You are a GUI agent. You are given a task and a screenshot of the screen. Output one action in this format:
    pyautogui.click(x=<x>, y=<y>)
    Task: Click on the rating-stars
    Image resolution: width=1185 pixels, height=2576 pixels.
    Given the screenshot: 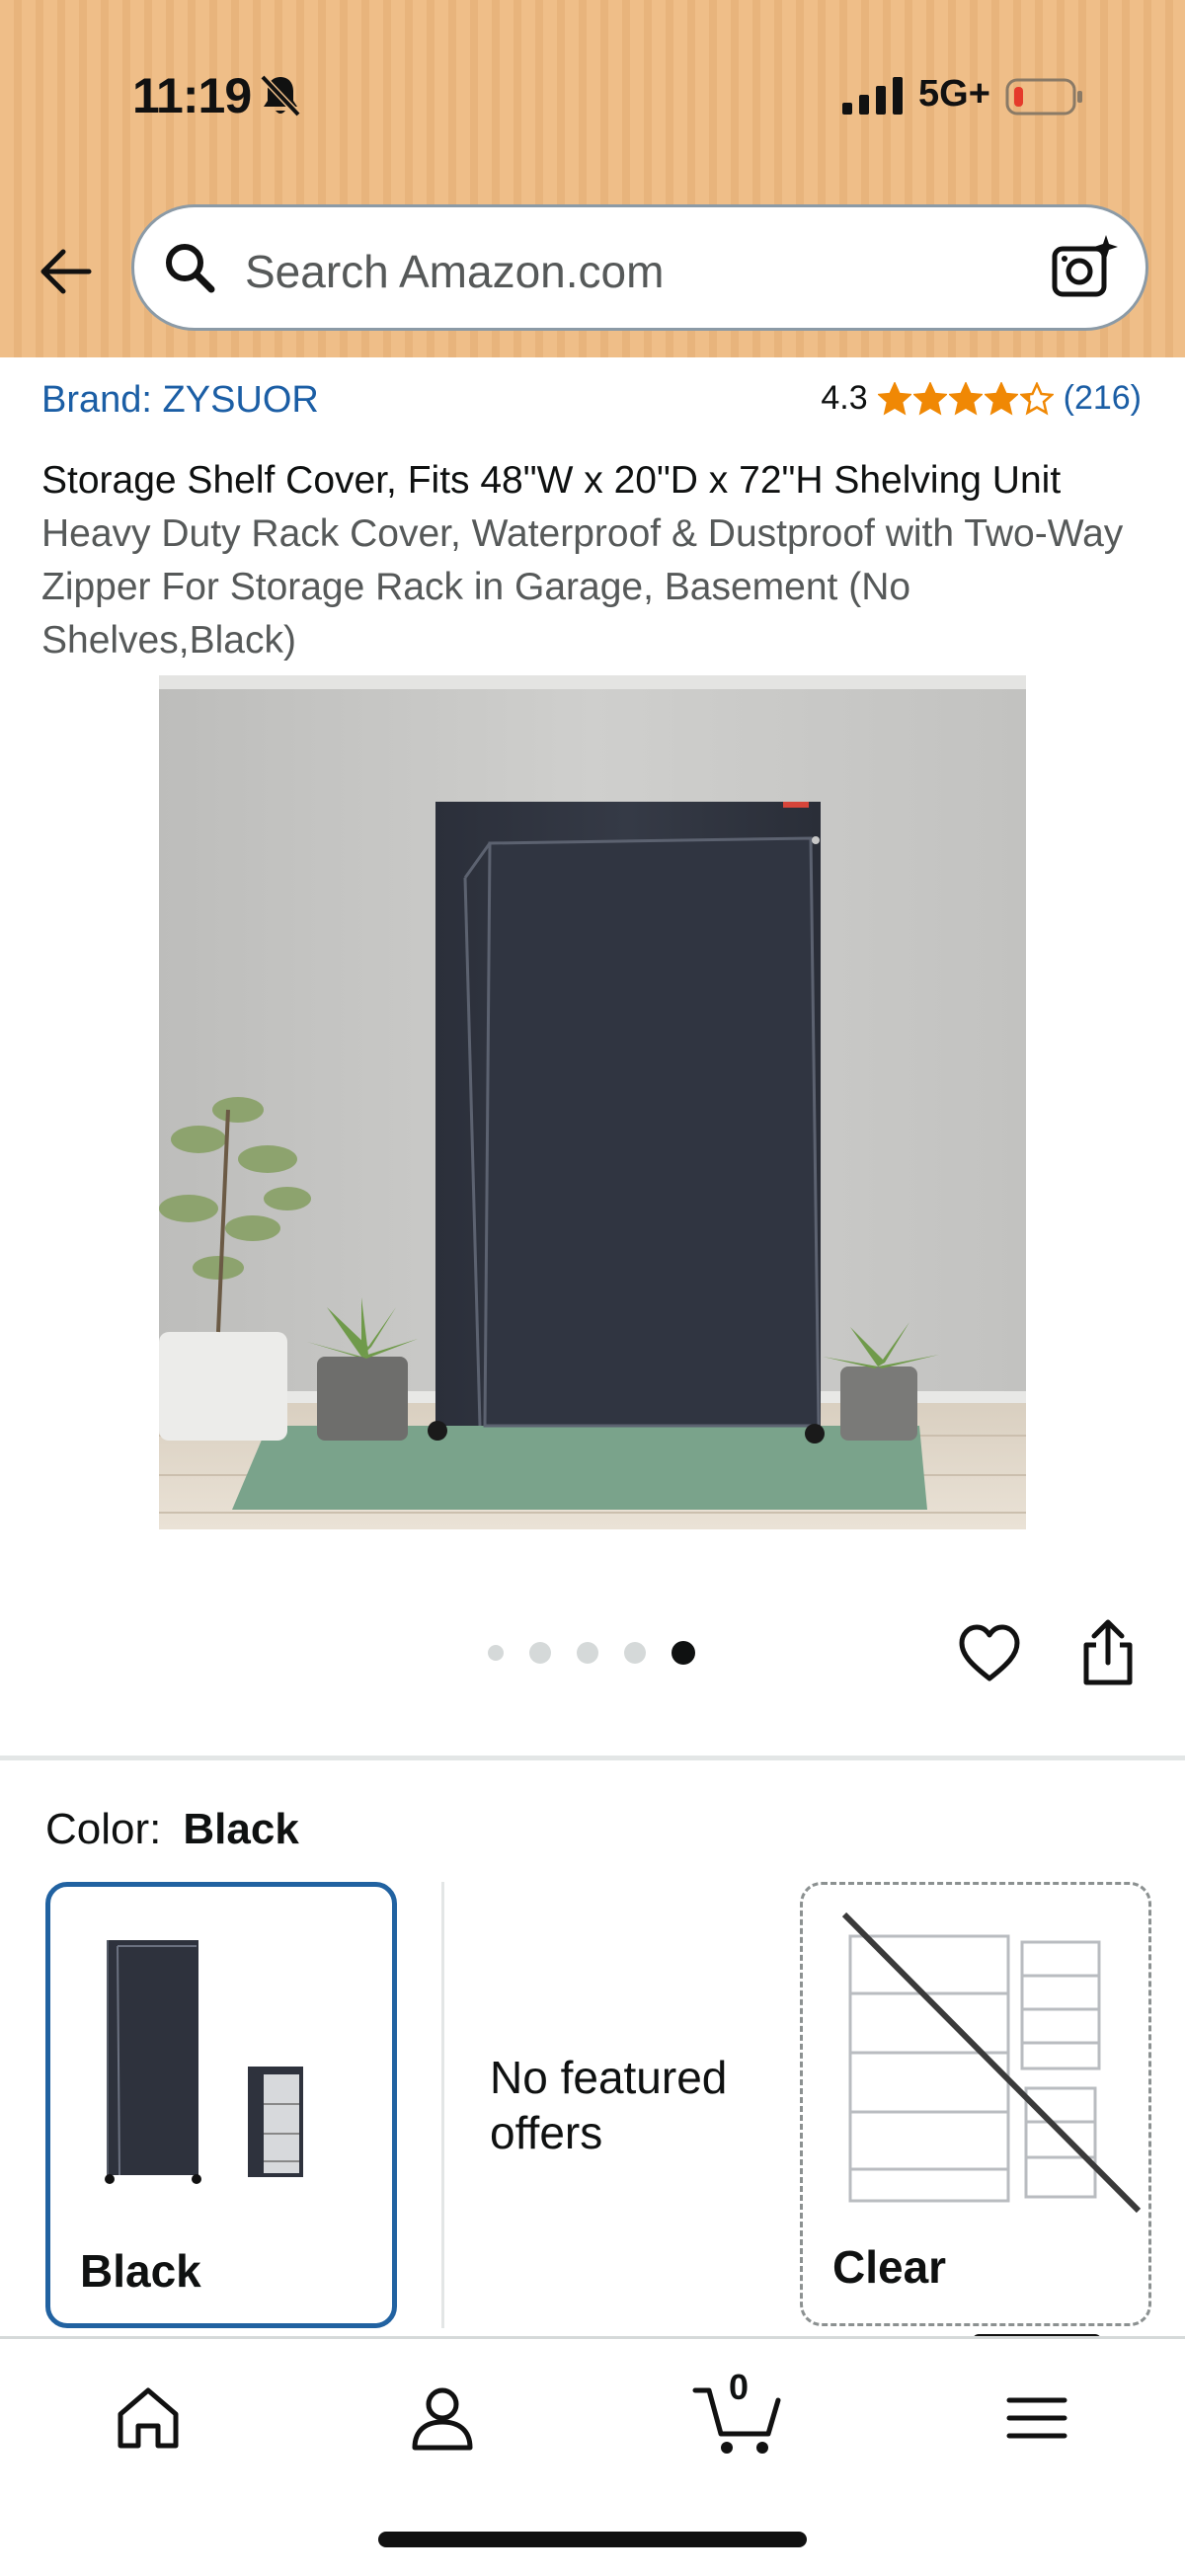 What is the action you would take?
    pyautogui.click(x=966, y=398)
    